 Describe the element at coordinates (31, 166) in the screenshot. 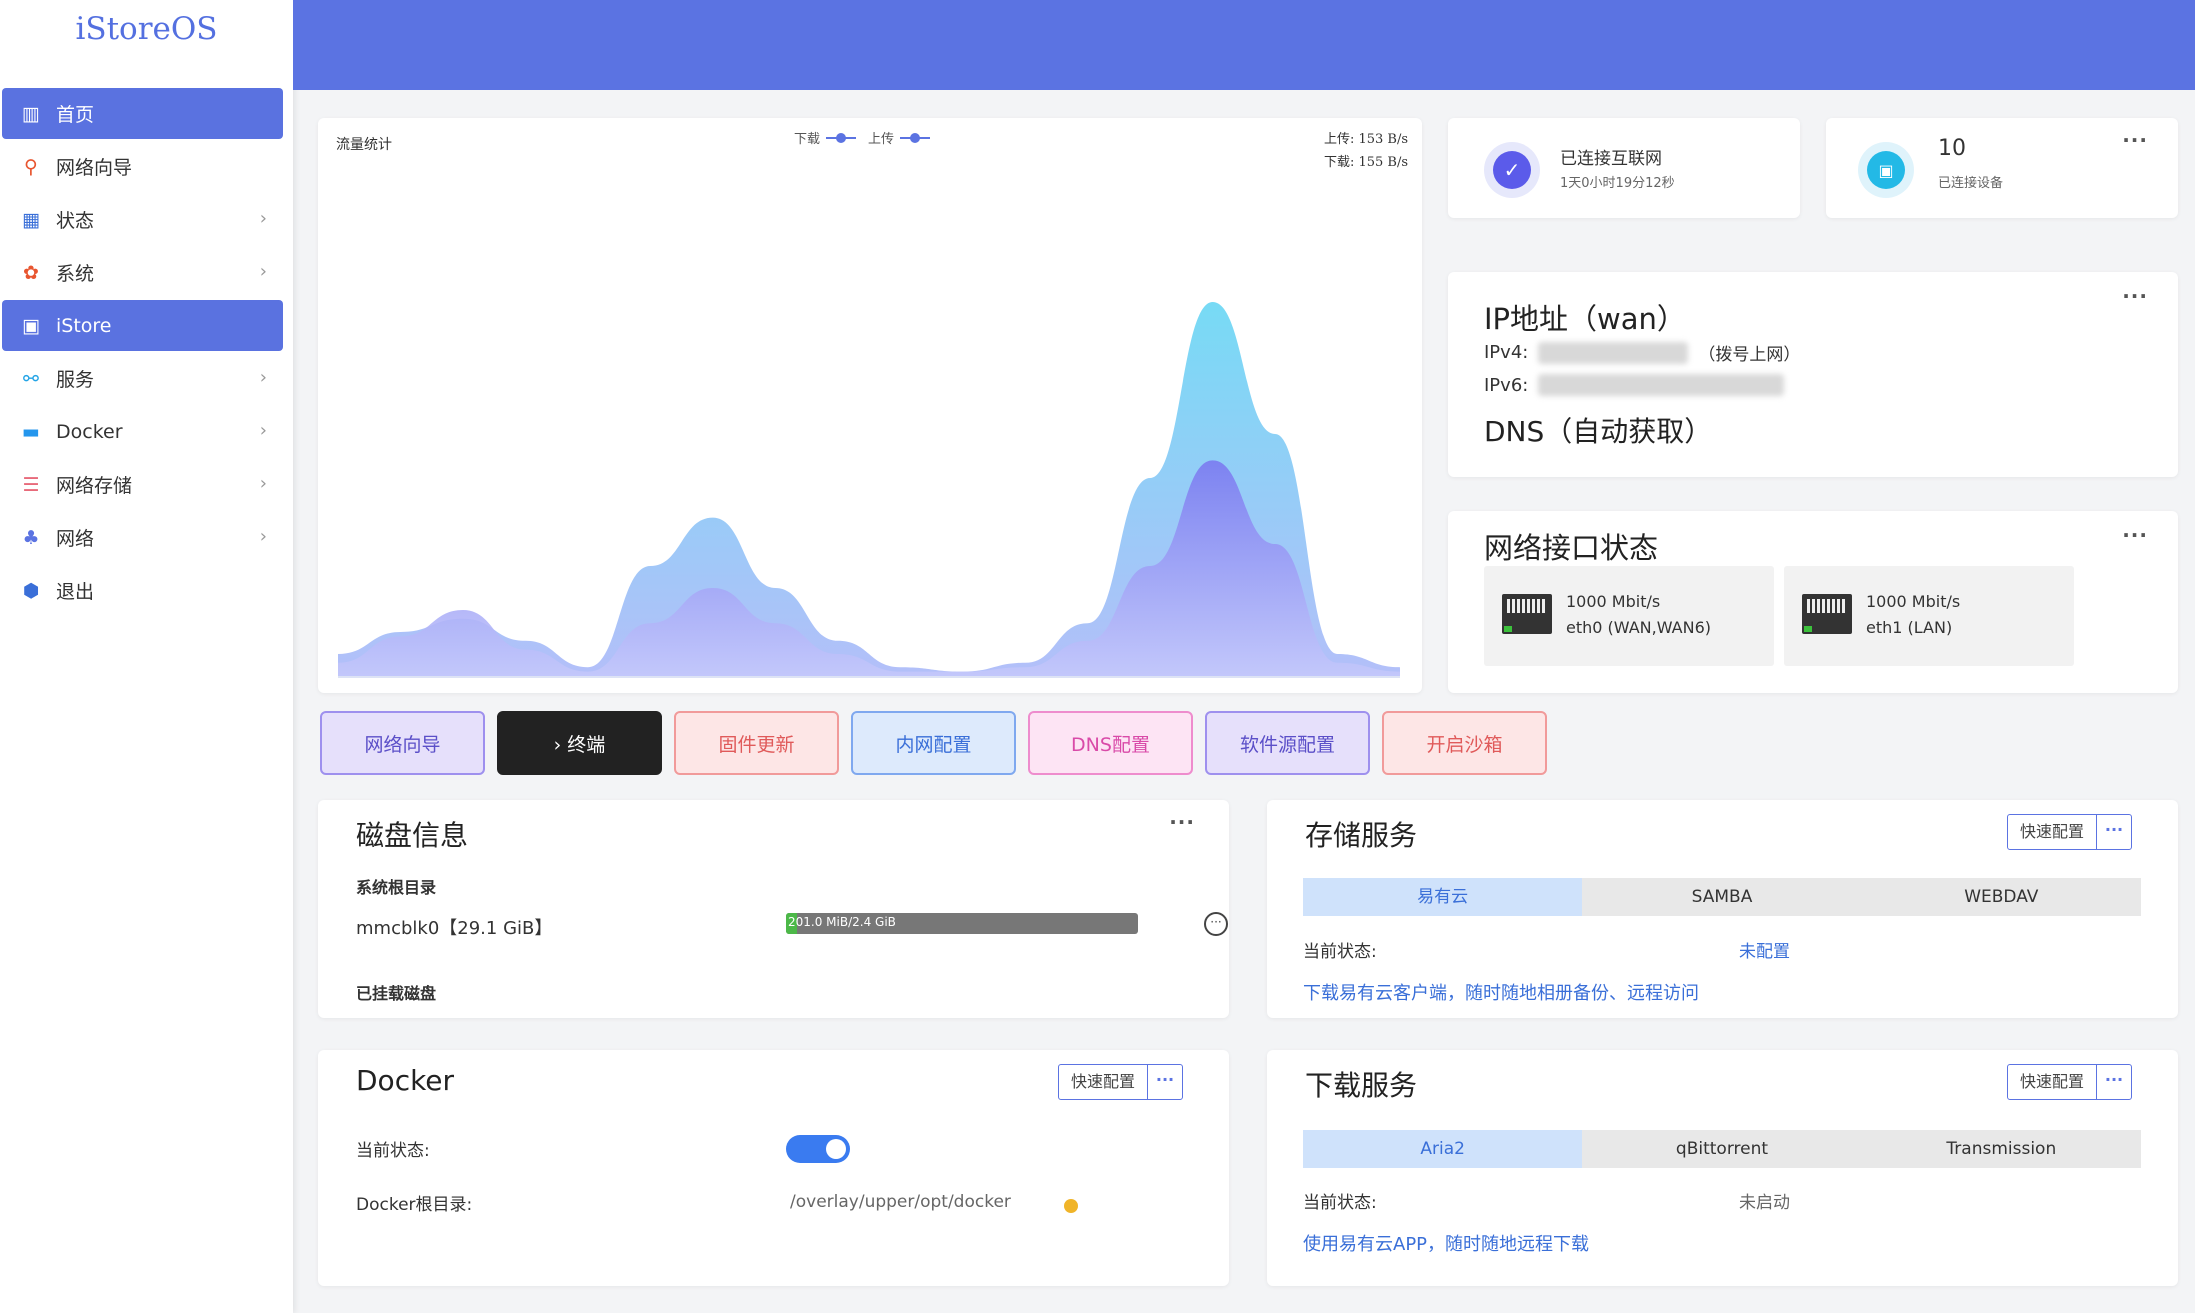

I see `wizard-icon: ⚲` at that location.